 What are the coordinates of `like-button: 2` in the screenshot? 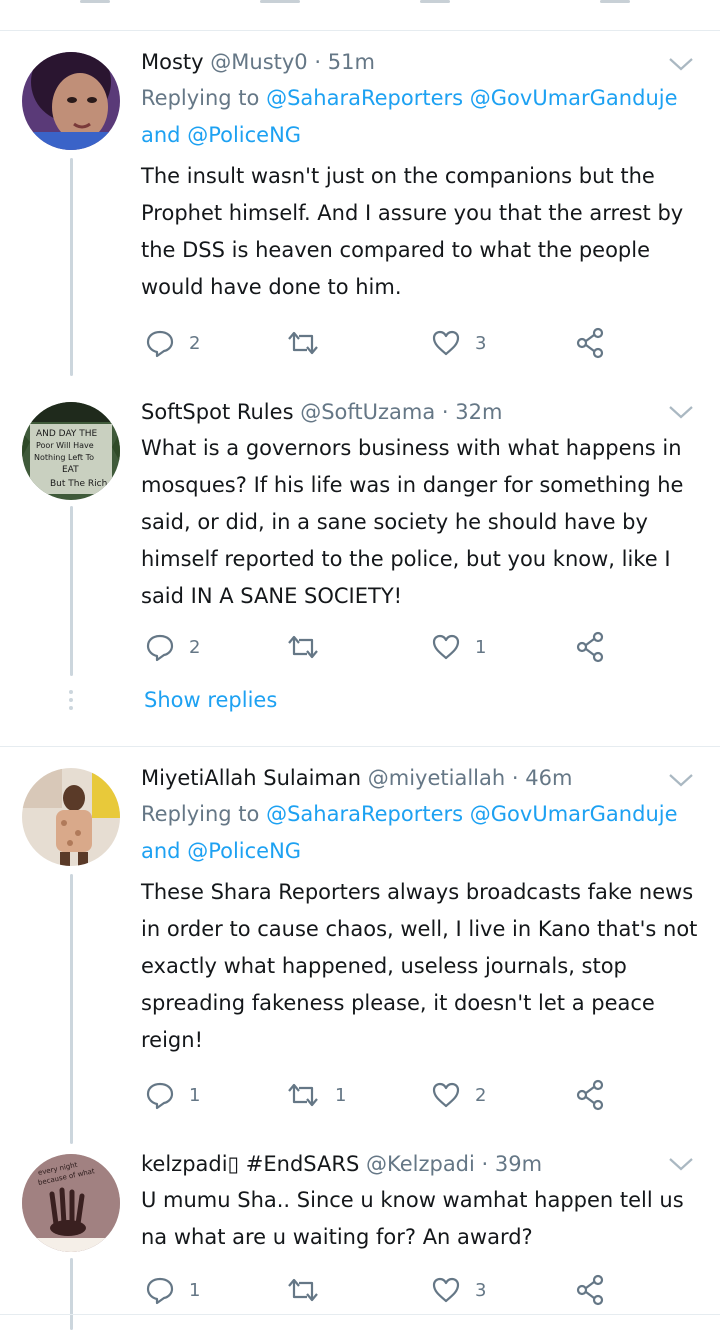 It's located at (458, 1095).